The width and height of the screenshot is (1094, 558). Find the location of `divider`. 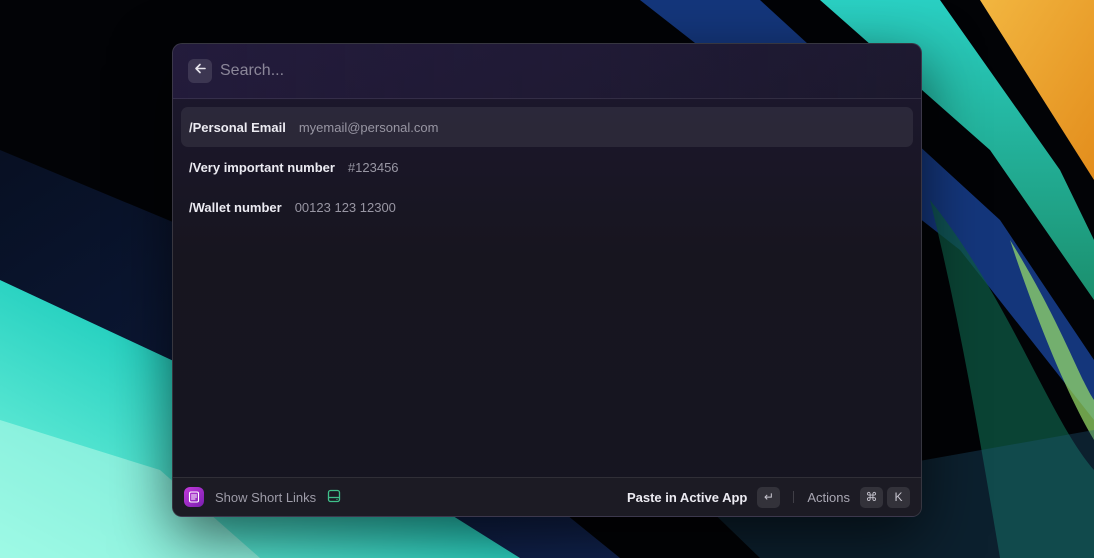

divider is located at coordinates (794, 497).